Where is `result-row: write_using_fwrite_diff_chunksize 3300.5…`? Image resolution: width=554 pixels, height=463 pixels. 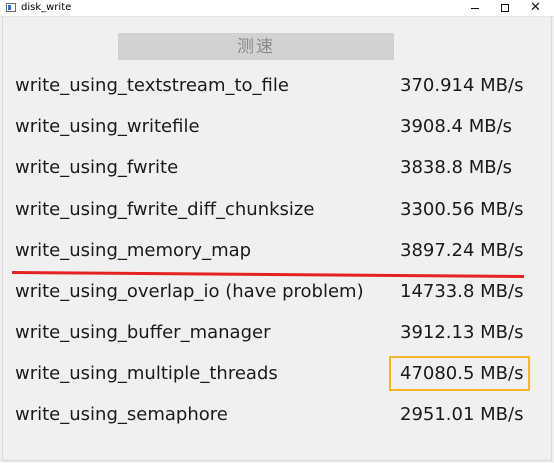 result-row: write_using_fwrite_diff_chunksize 3300.5… is located at coordinates (277, 210).